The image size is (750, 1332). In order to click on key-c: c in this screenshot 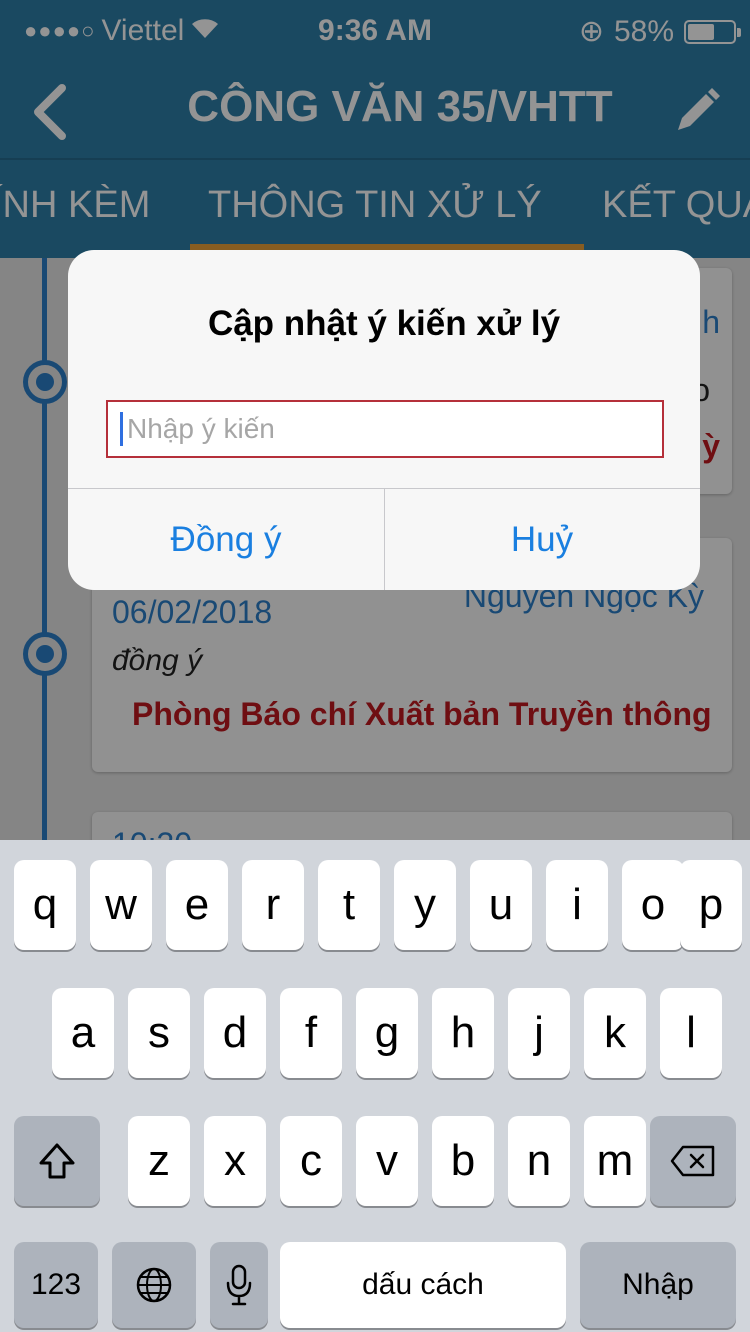, I will do `click(311, 1161)`.